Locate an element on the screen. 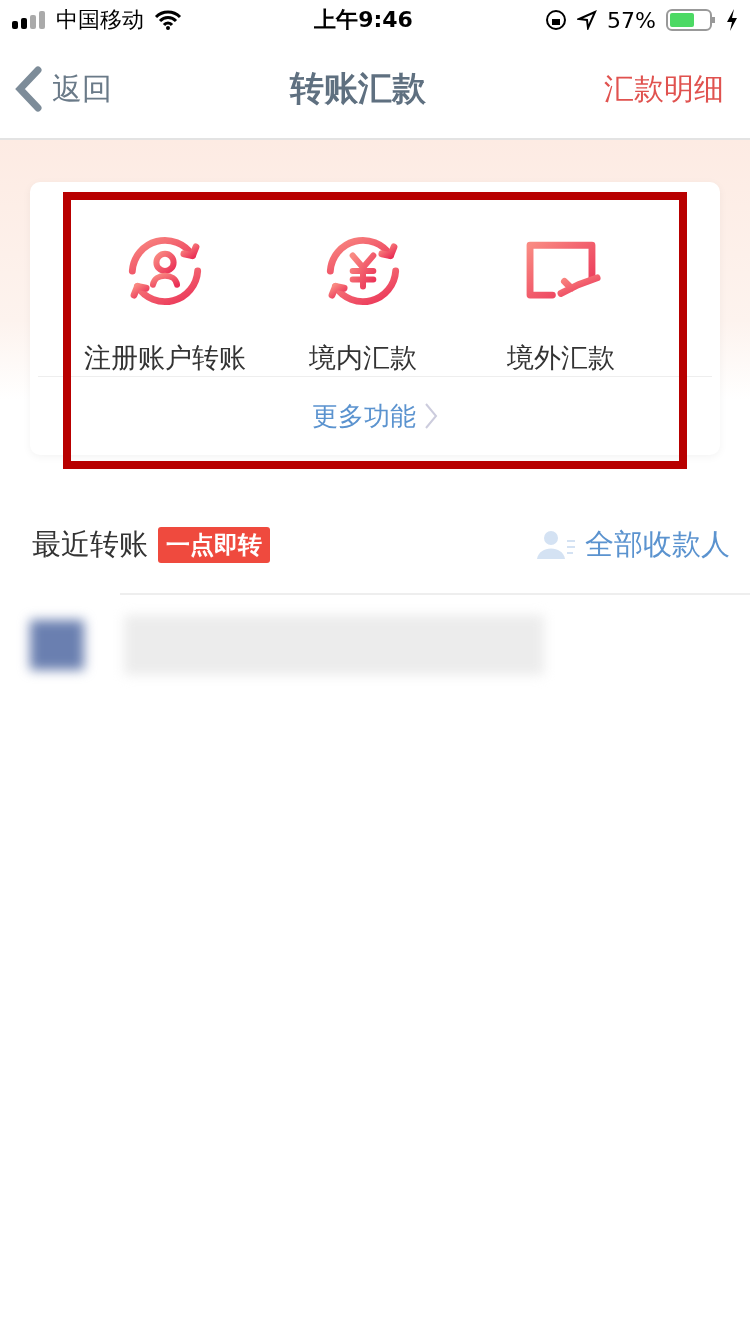 The width and height of the screenshot is (750, 1334). quick-transfer-badge: 一点即转 is located at coordinates (214, 545).